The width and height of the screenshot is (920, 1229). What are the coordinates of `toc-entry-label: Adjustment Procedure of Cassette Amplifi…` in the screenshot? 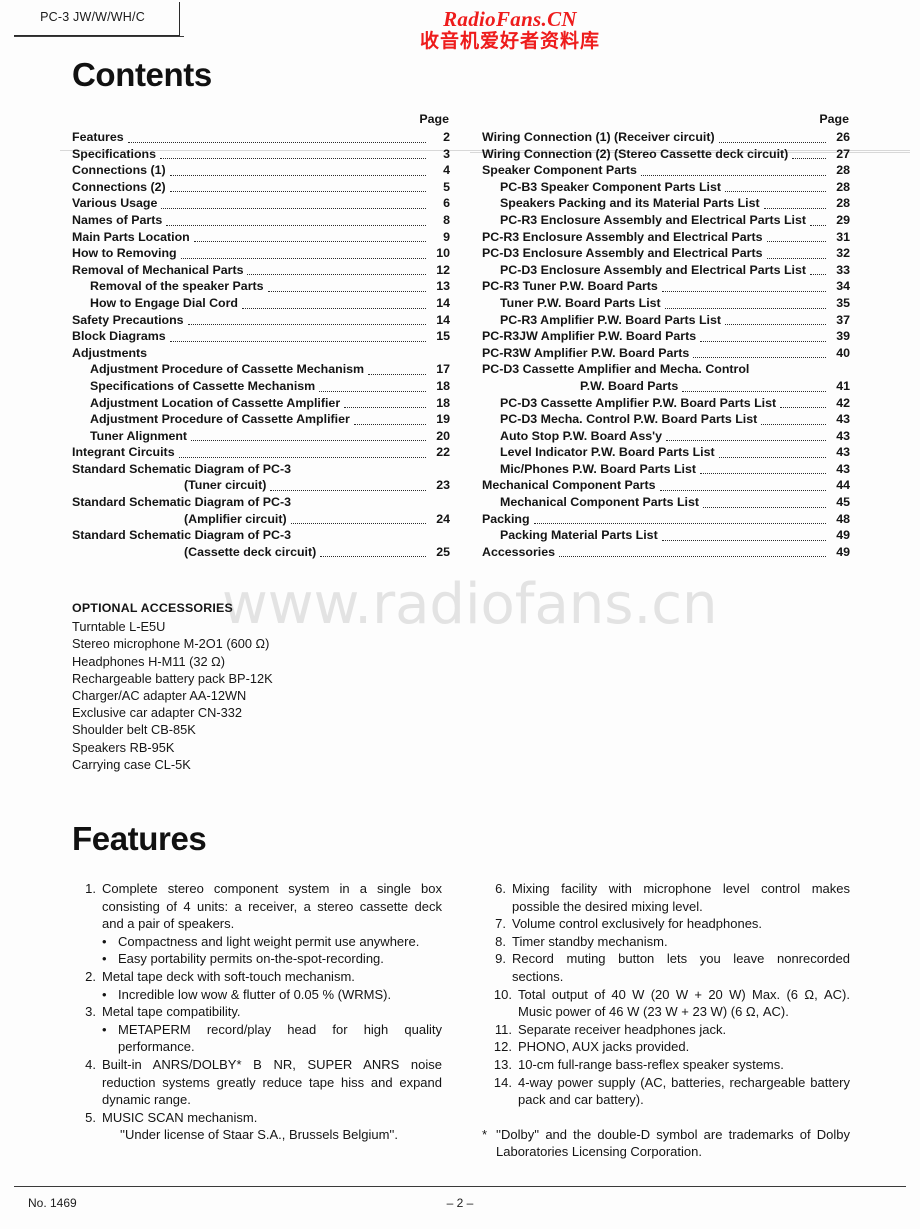 It's located at (220, 419).